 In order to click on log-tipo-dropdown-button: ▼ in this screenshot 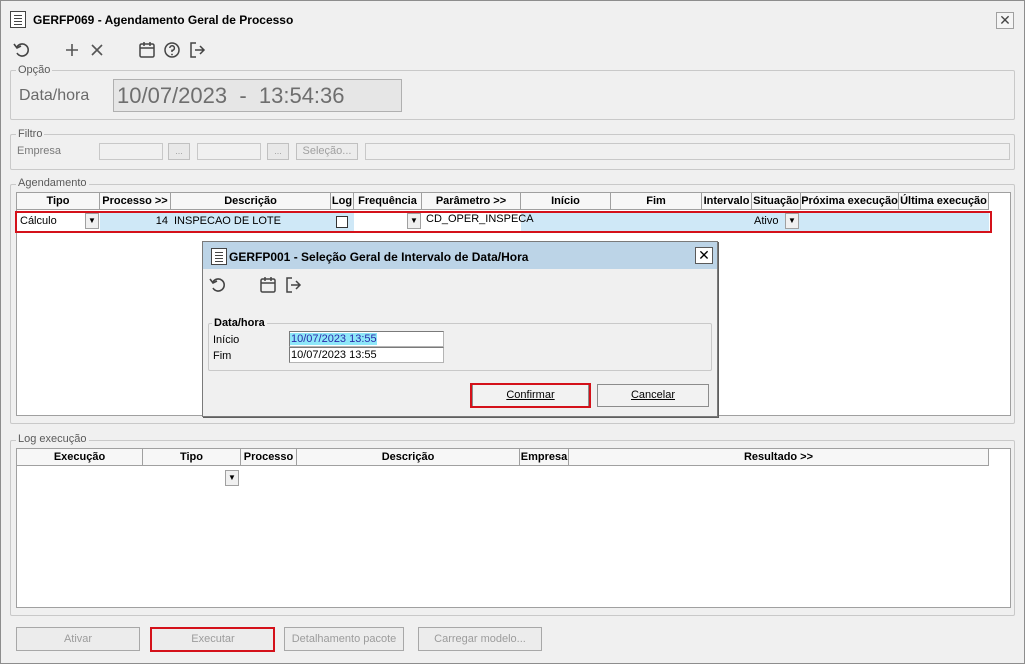, I will do `click(232, 478)`.